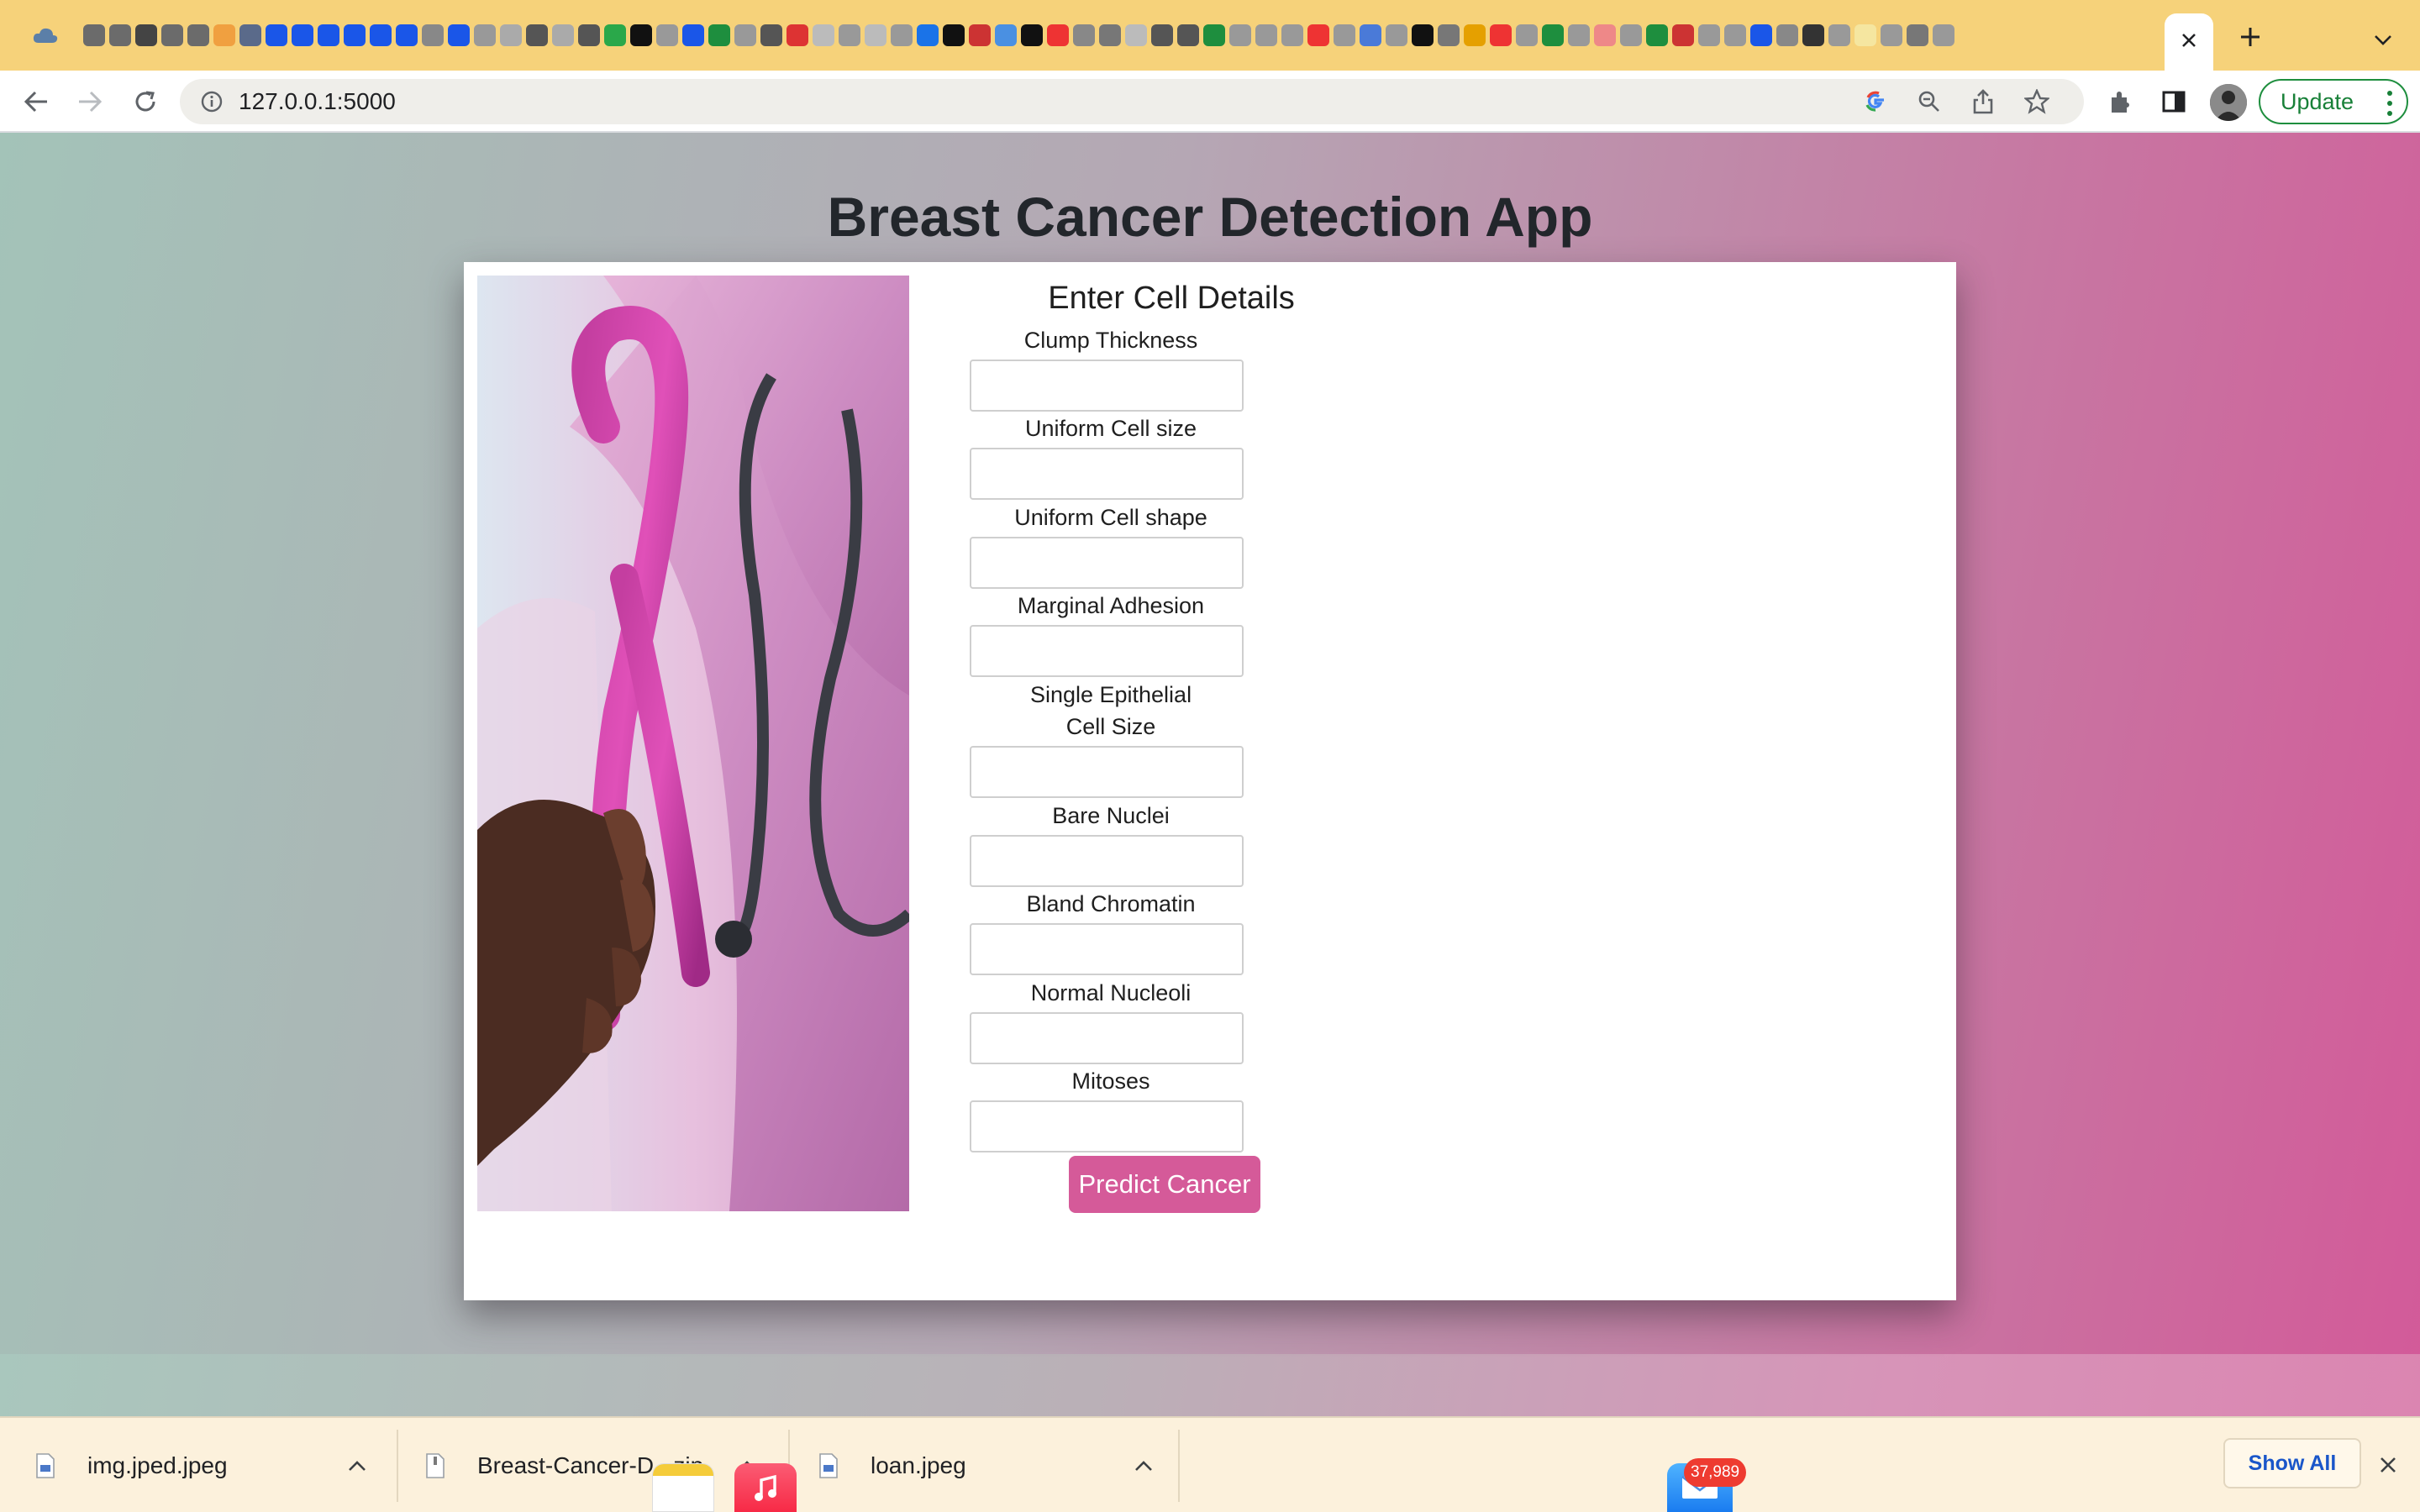 The width and height of the screenshot is (2420, 1512). Describe the element at coordinates (1107, 563) in the screenshot. I see `uniform-cell-shape-input` at that location.